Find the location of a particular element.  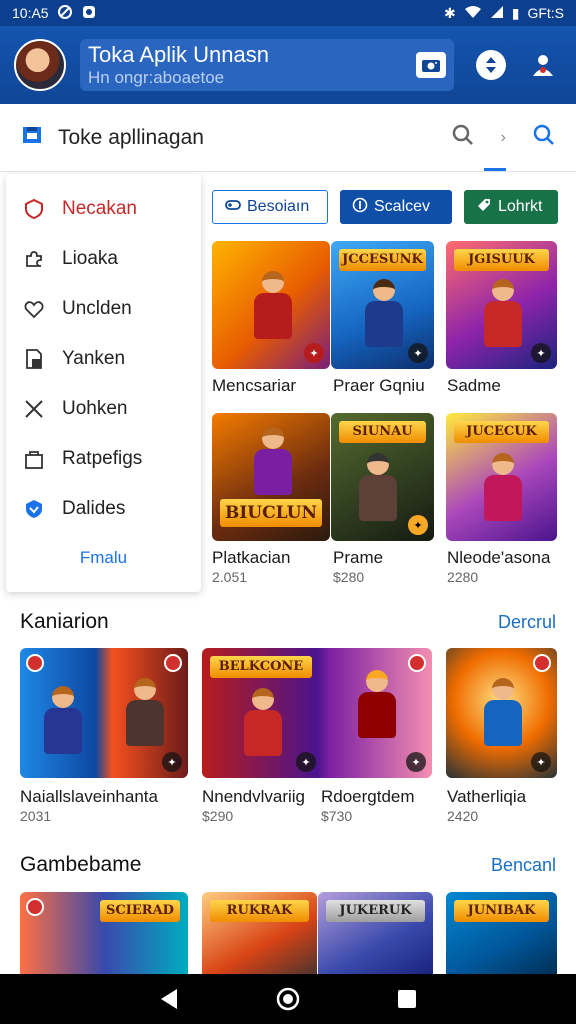

close-icon is located at coordinates (34, 409).